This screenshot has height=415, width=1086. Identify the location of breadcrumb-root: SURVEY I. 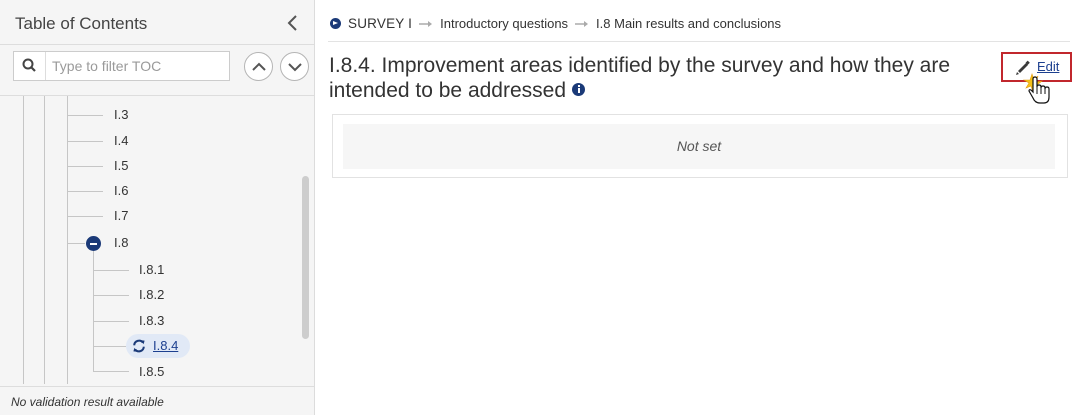
(380, 23).